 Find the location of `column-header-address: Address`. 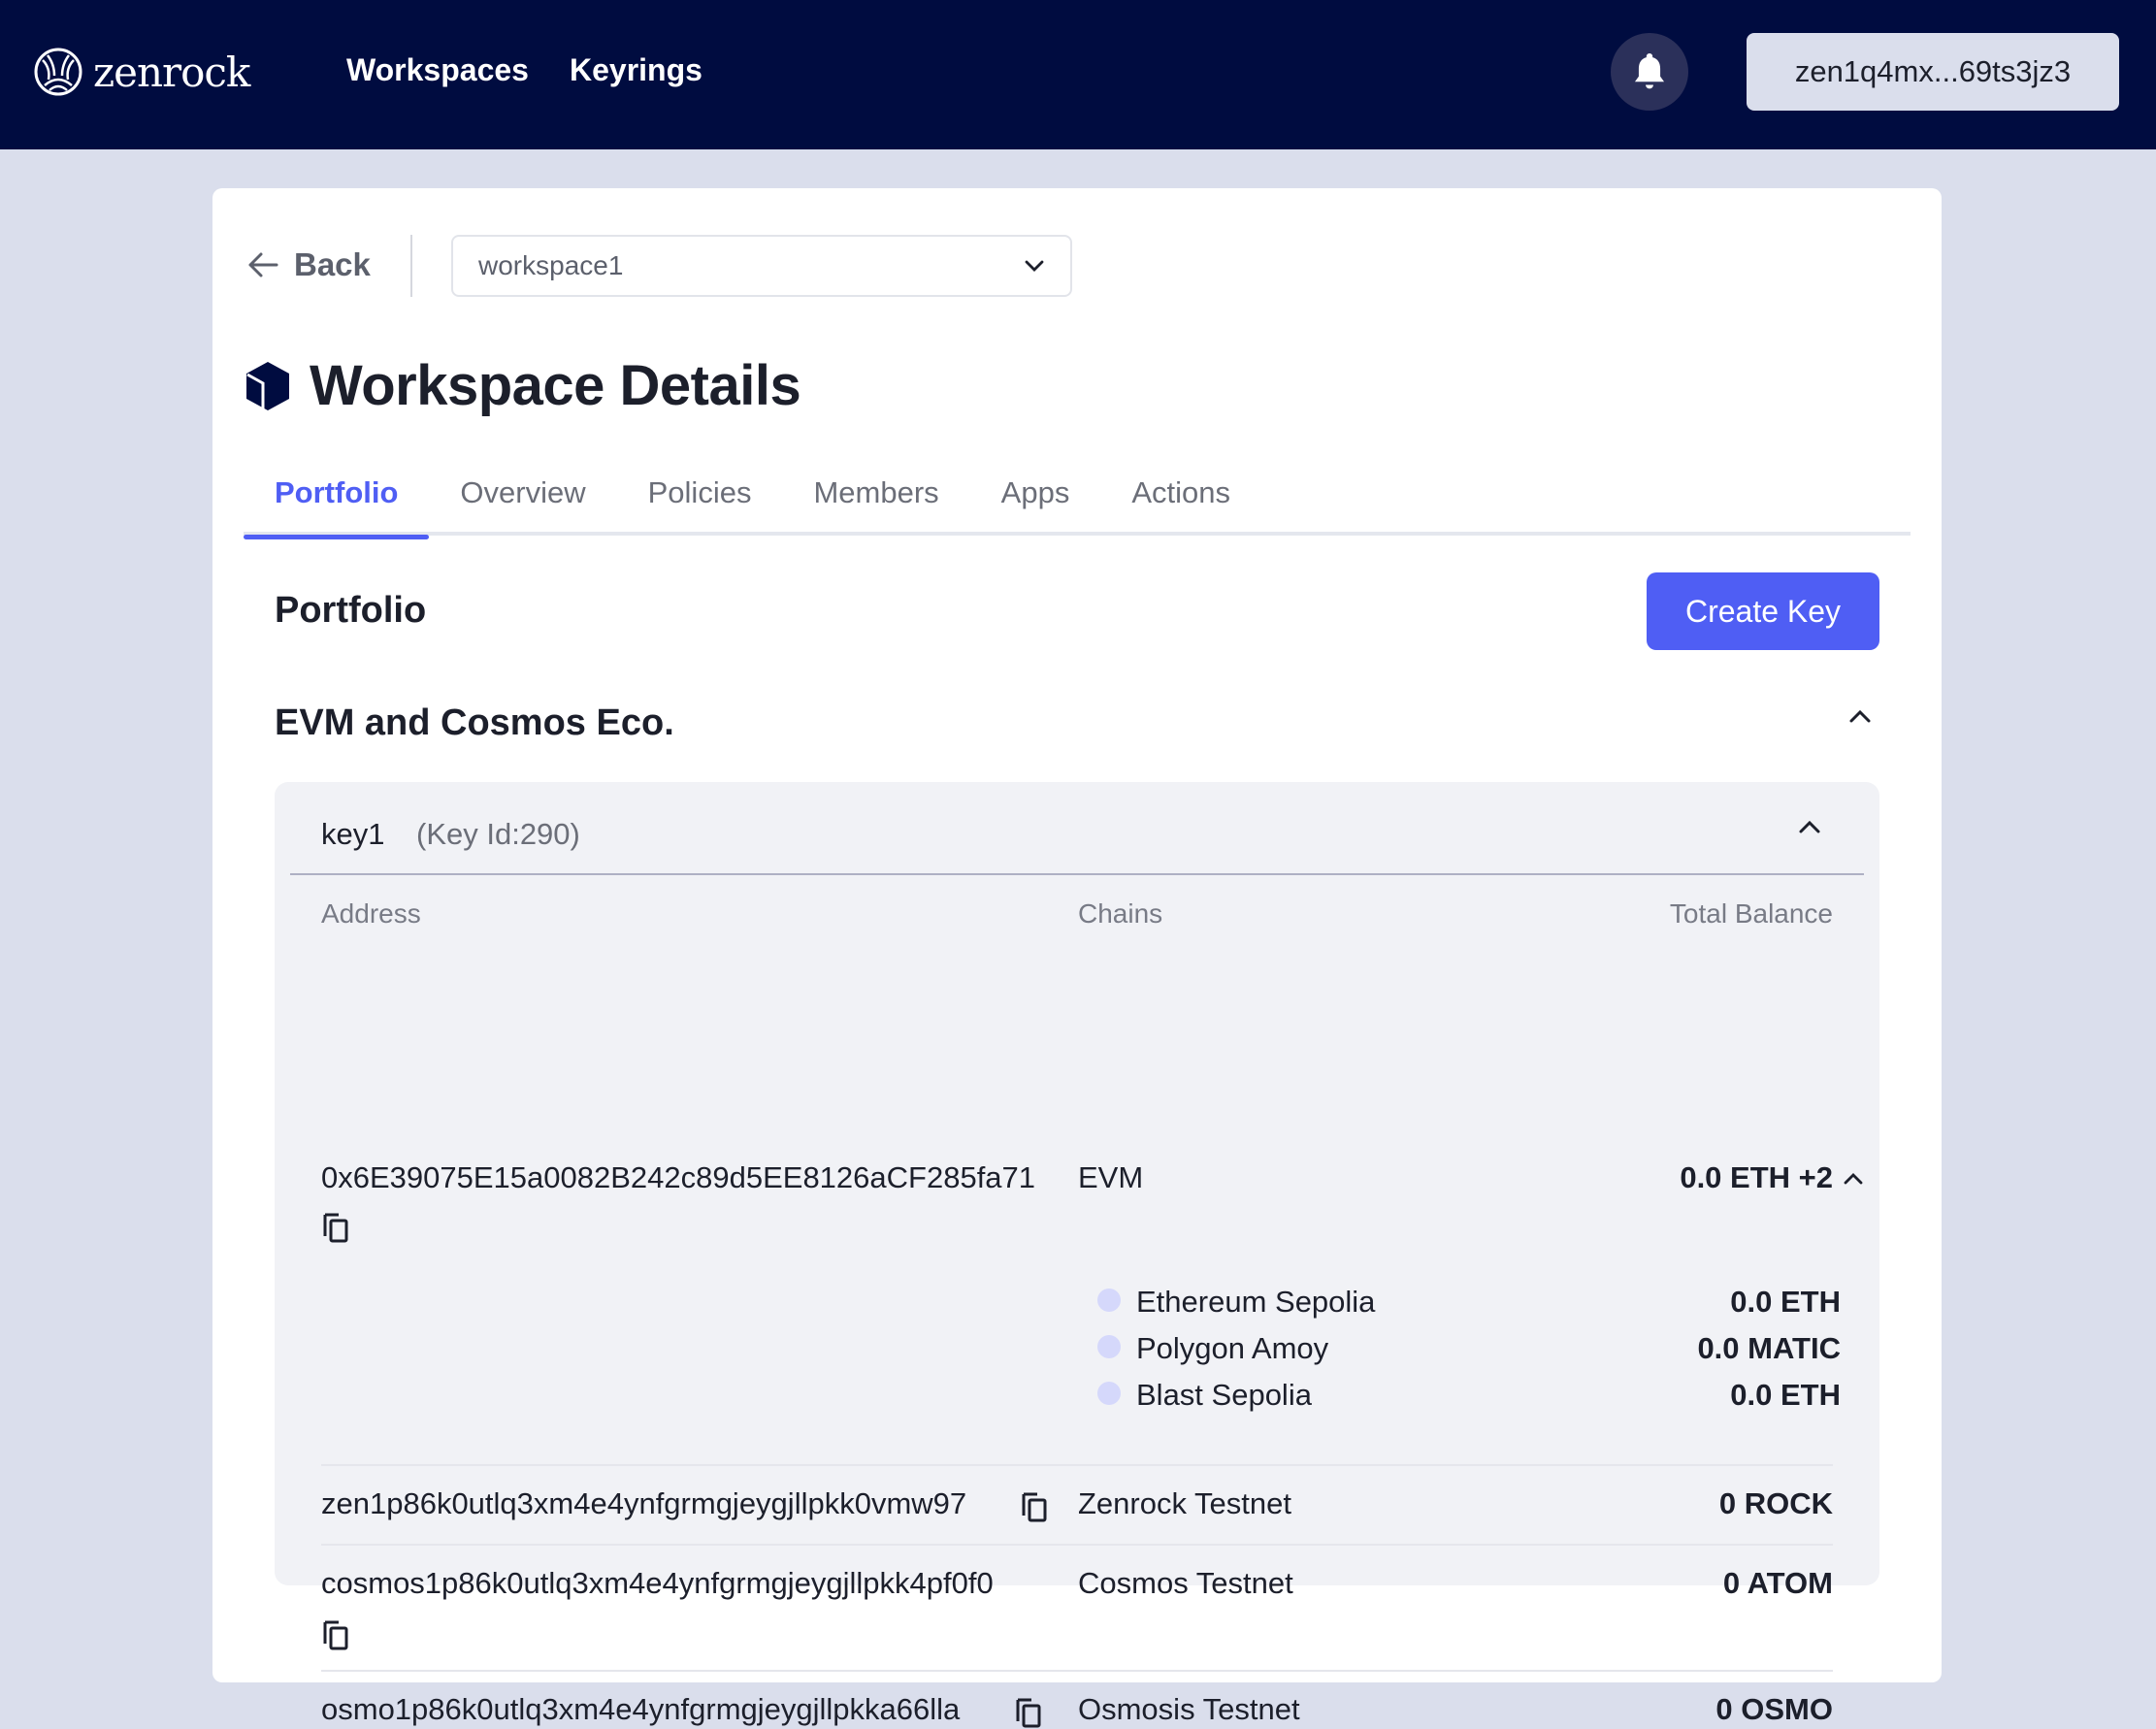

column-header-address: Address is located at coordinates (371, 913).